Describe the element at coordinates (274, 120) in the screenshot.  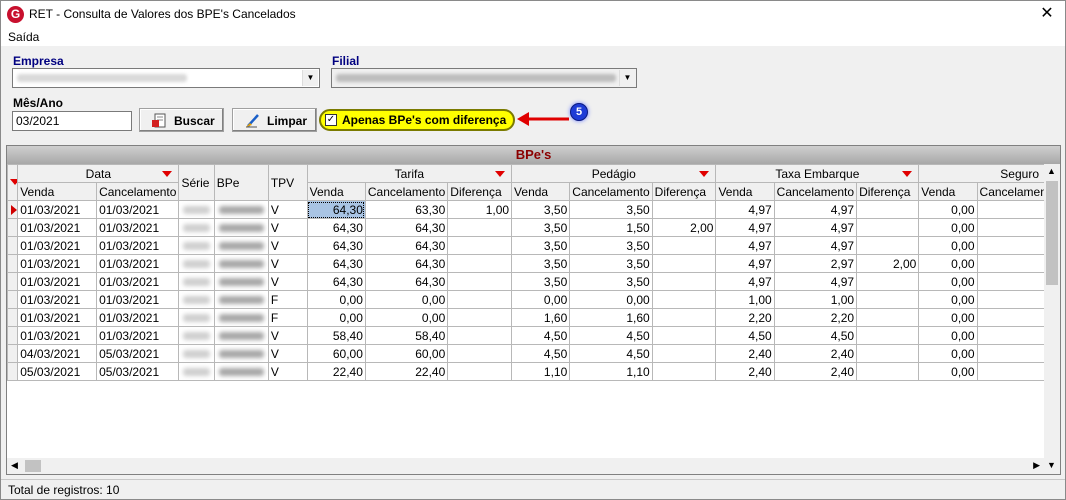
I see `limpar-button: Limpar` at that location.